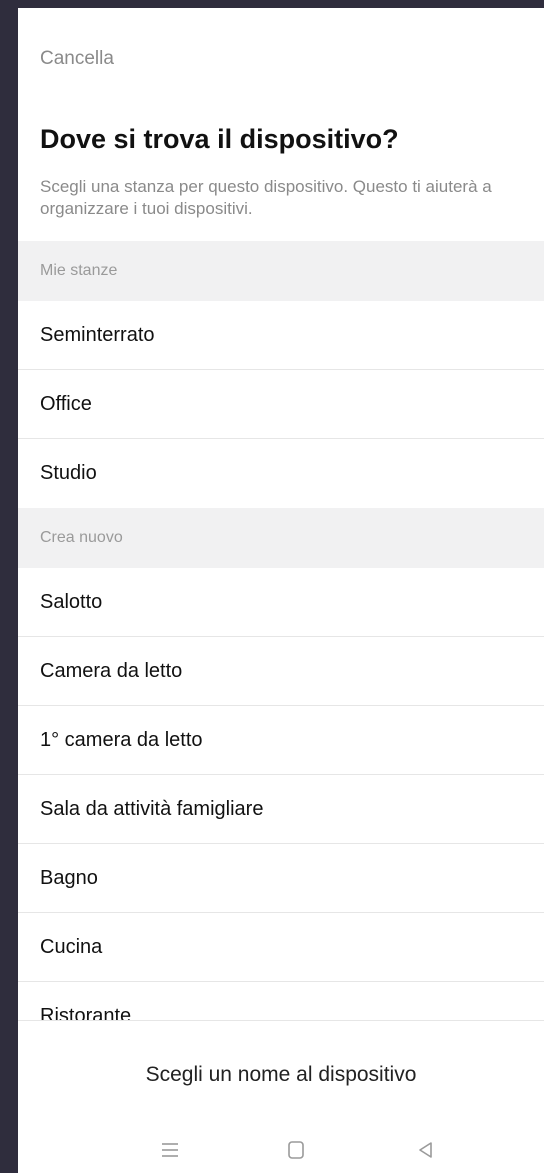 Image resolution: width=544 pixels, height=1173 pixels. What do you see at coordinates (281, 809) in the screenshot?
I see `room-item-sala-attivita: Sala da attività famigliare` at bounding box center [281, 809].